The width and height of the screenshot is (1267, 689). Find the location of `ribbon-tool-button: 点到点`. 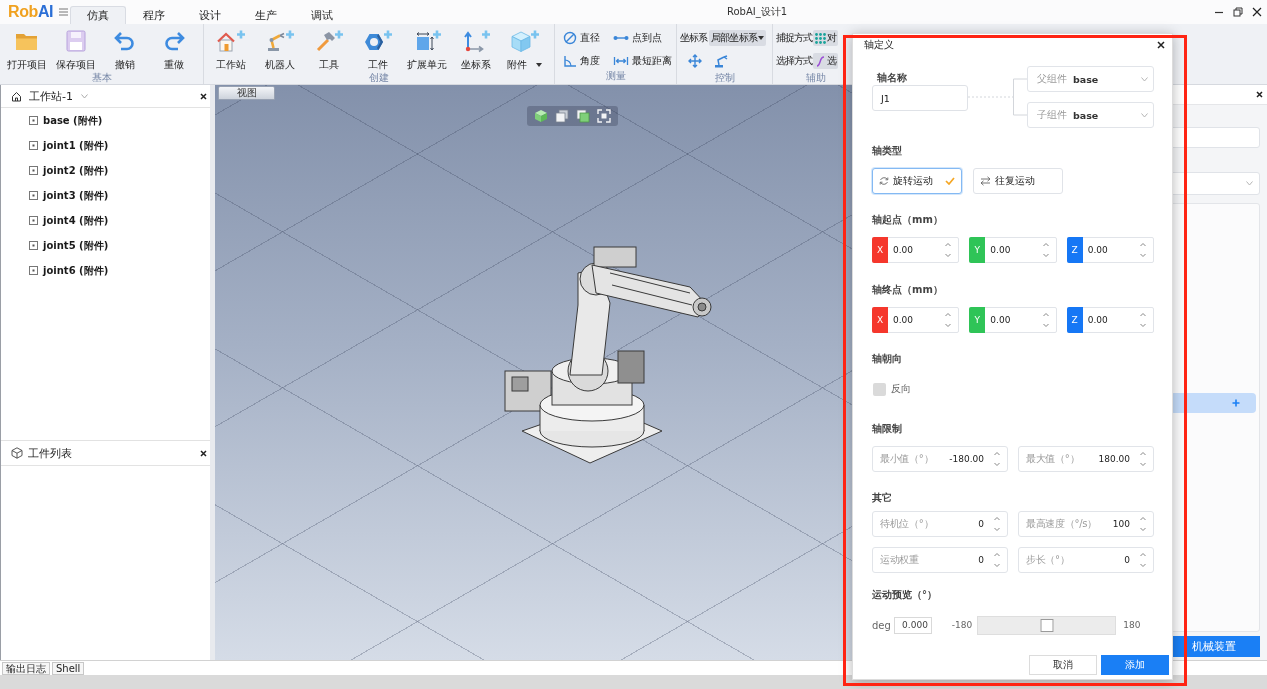

ribbon-tool-button: 点到点 is located at coordinates (644, 38).